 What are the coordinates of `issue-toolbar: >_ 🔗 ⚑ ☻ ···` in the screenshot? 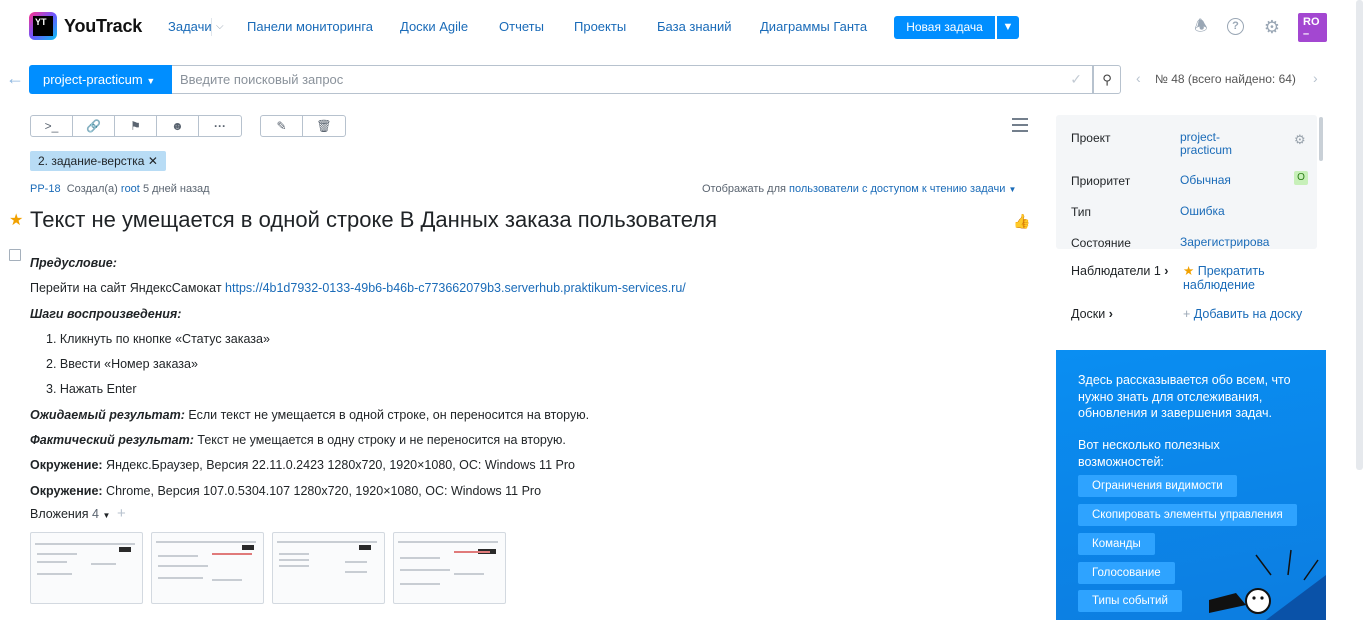 It's located at (136, 126).